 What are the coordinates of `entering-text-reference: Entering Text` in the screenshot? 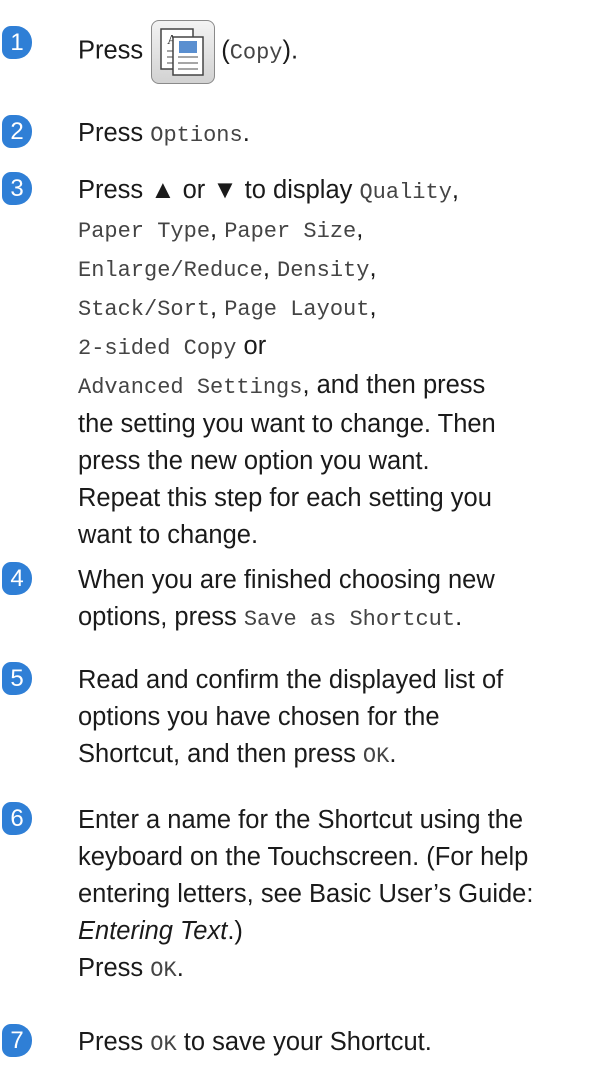 It's located at (153, 931).